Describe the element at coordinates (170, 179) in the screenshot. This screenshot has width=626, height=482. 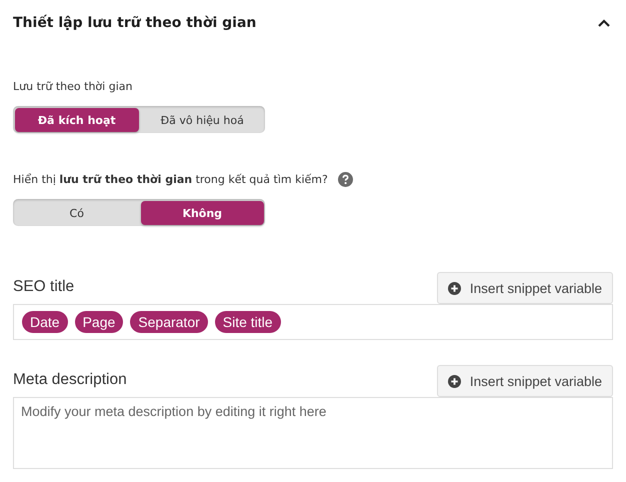
I see `setting-label: Hiển thị lưu trữ theo thời gian trong kết quả tìm kiếm?` at that location.